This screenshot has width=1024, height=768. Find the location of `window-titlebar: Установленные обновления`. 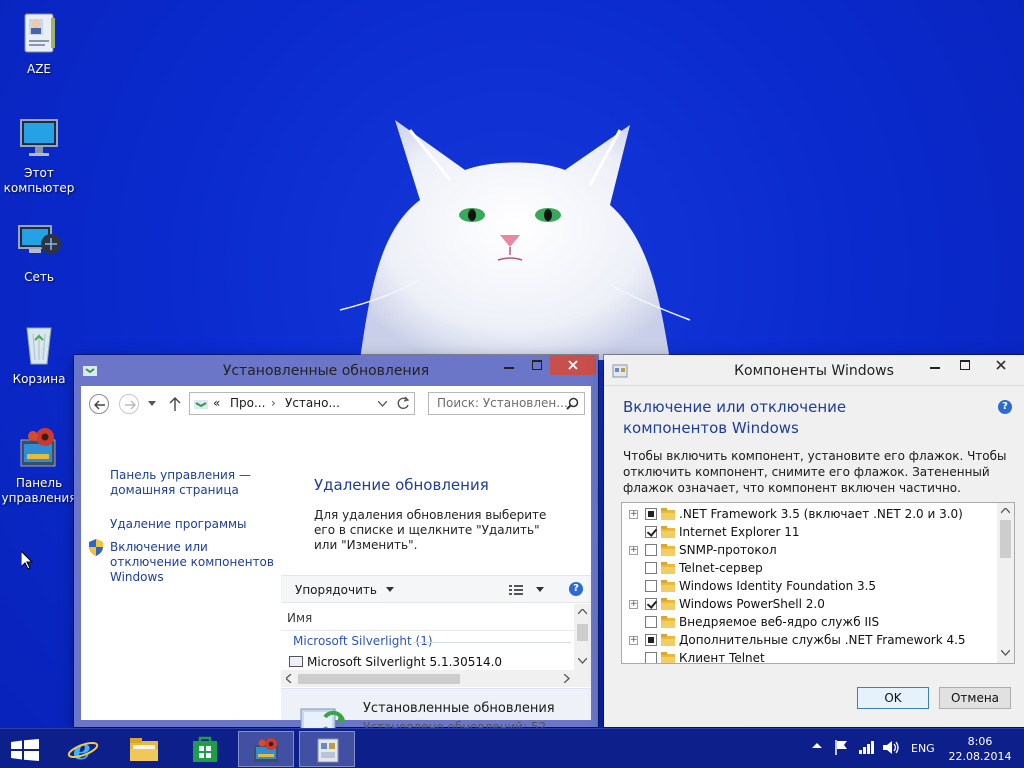

window-titlebar: Установленные обновления is located at coordinates (336, 370).